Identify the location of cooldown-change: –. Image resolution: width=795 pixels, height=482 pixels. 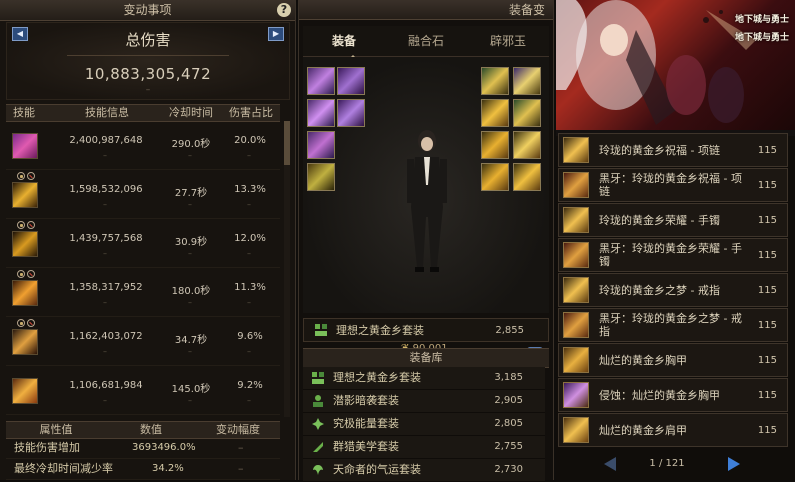
(190, 400).